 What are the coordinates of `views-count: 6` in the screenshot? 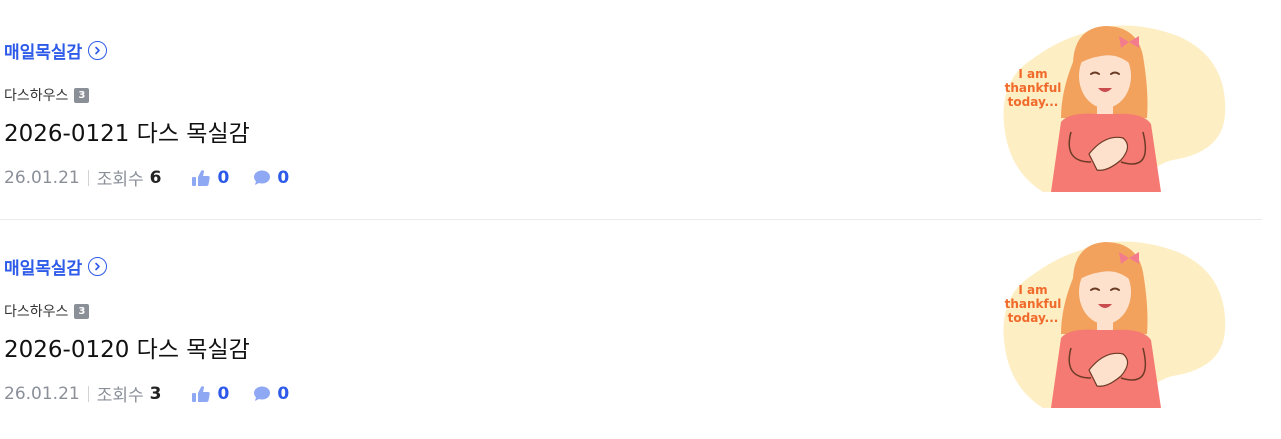 It's located at (155, 177).